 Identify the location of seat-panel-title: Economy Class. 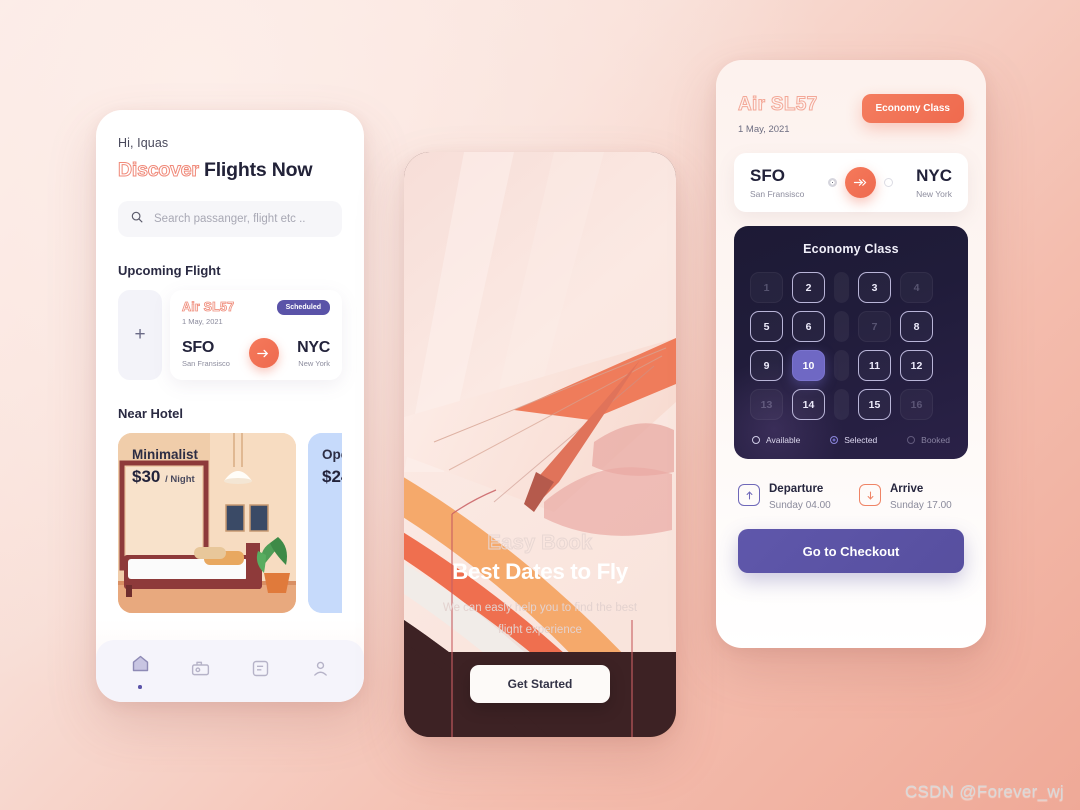
(851, 249).